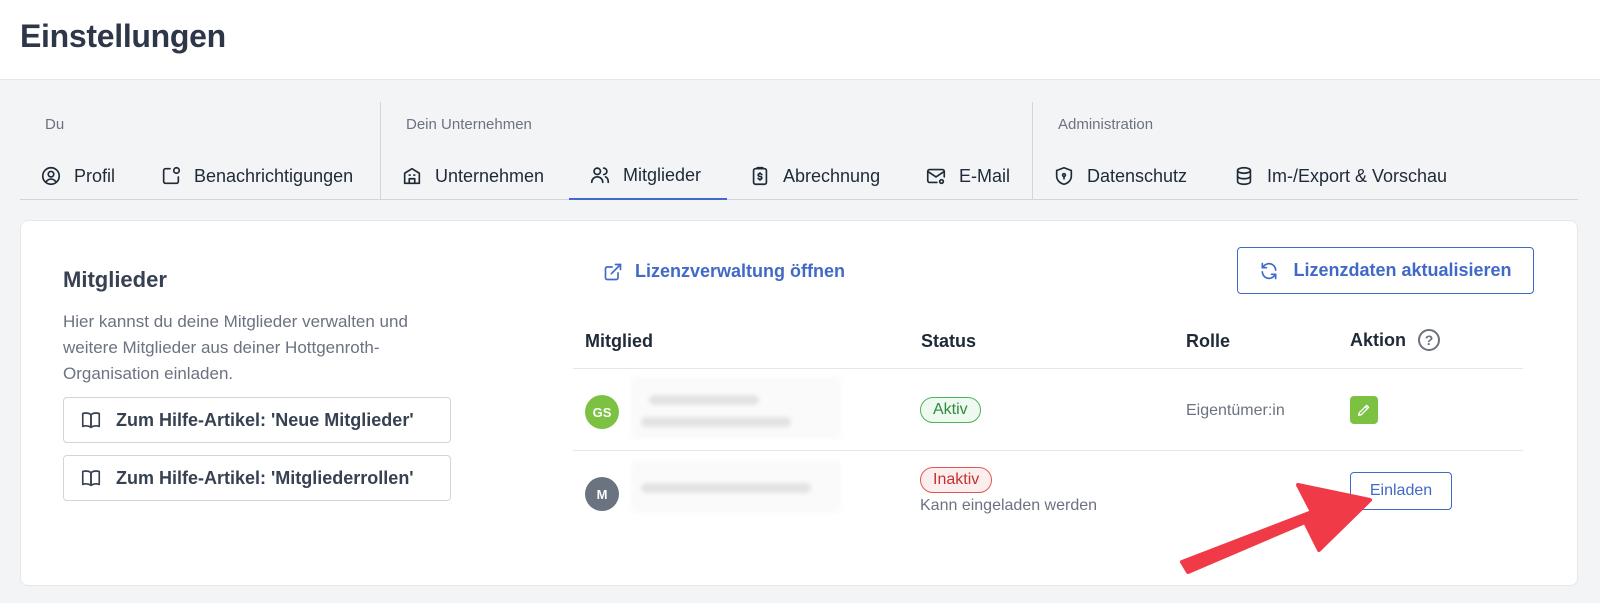  What do you see at coordinates (51, 176) in the screenshot?
I see `user-circle-icon` at bounding box center [51, 176].